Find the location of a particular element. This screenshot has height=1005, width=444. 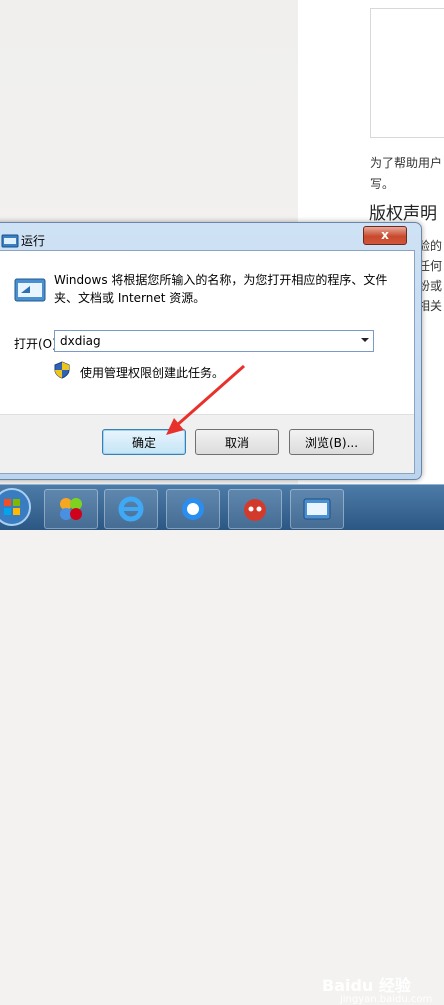

run-taskbar-icon is located at coordinates (317, 509).